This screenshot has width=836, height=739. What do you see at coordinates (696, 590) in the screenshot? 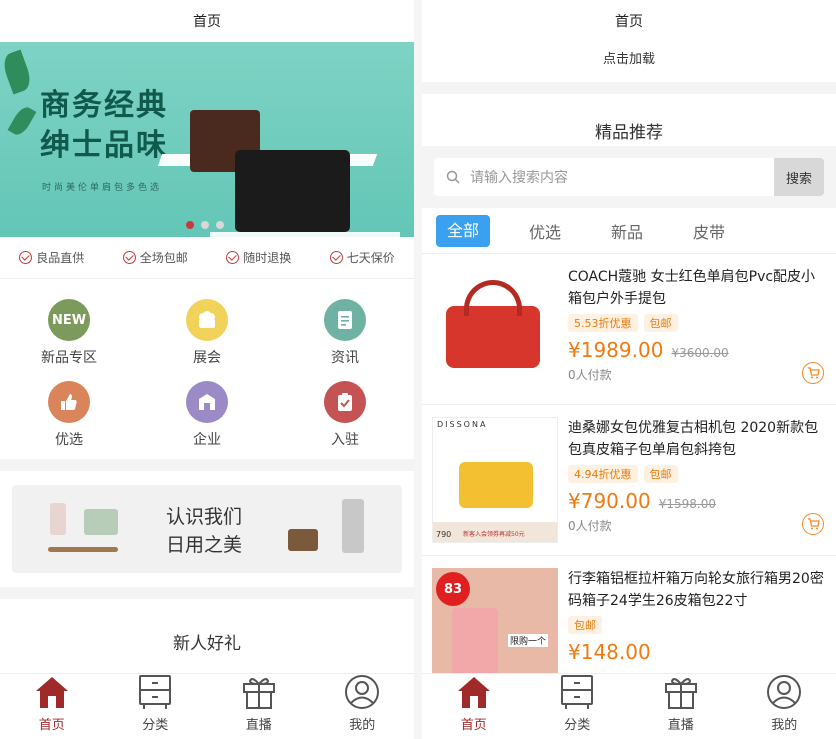
I see `product-title: 行李箱铝框拉杆箱万向轮女旅行箱男20密码箱子24学生26皮箱包22寸` at bounding box center [696, 590].